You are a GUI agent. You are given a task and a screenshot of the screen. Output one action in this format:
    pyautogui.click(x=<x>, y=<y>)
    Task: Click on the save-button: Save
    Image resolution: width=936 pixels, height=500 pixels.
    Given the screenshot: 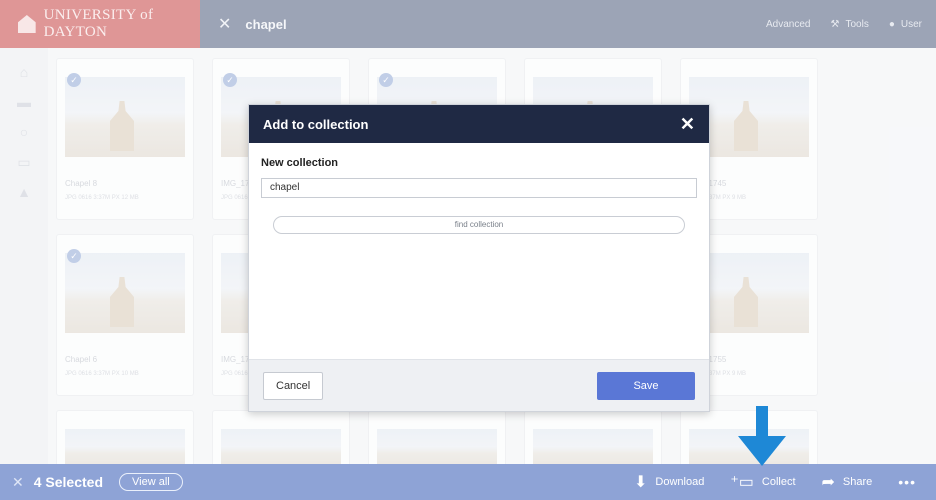 What is the action you would take?
    pyautogui.click(x=646, y=385)
    